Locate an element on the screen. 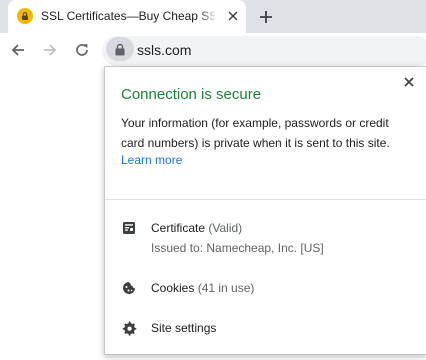 Image resolution: width=426 pixels, height=360 pixels. reload-icon is located at coordinates (82, 50).